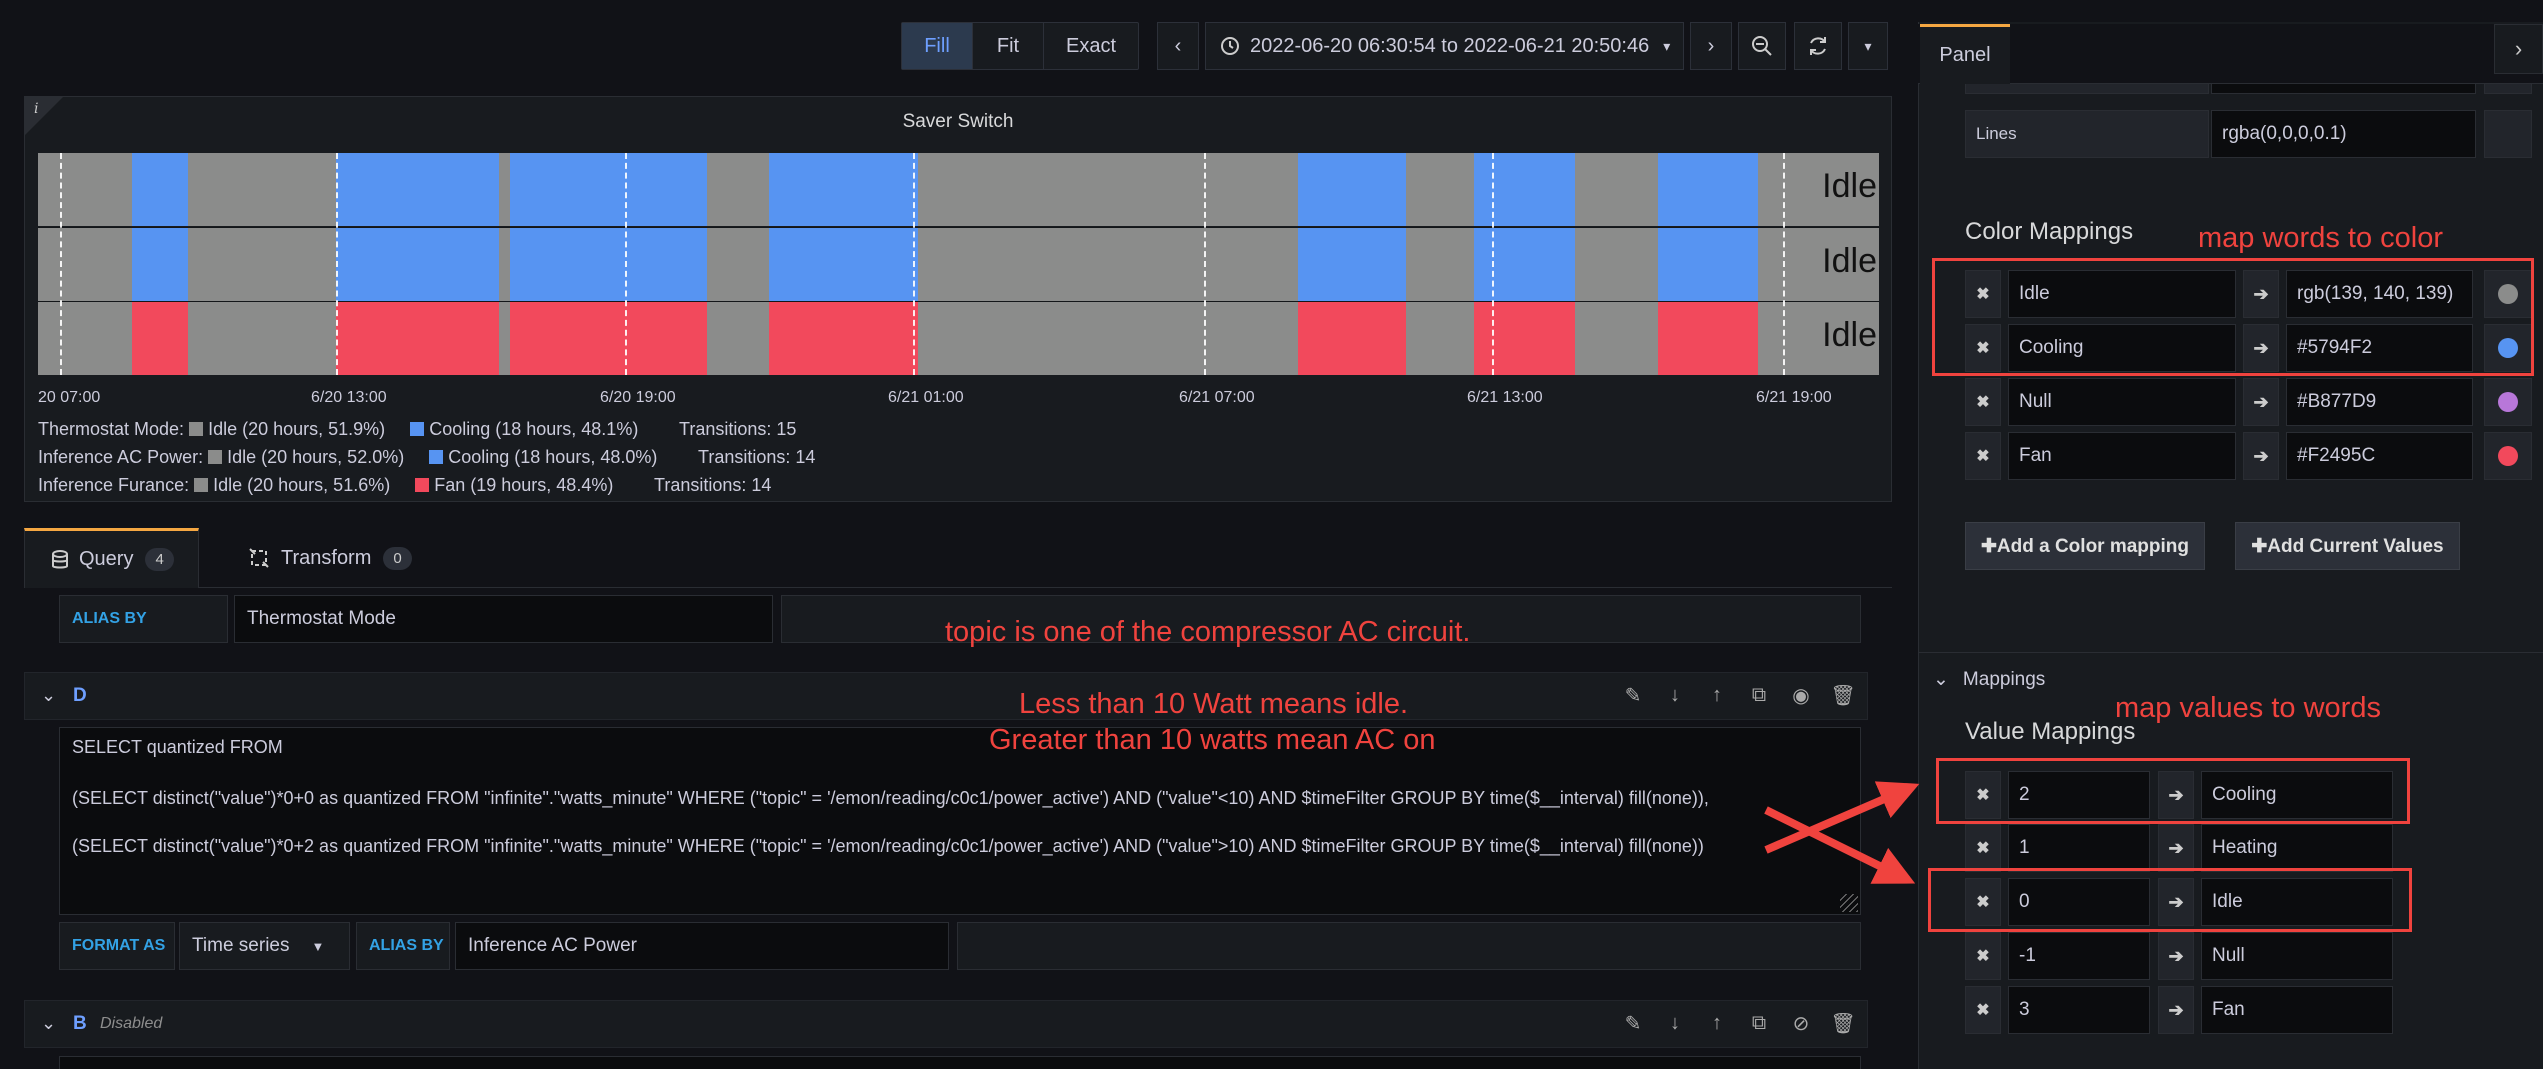  Describe the element at coordinates (946, 696) in the screenshot. I see `query-d-header: ⌄ D ✎ ↓ ↑ ⧉ ◉ 🗑` at that location.